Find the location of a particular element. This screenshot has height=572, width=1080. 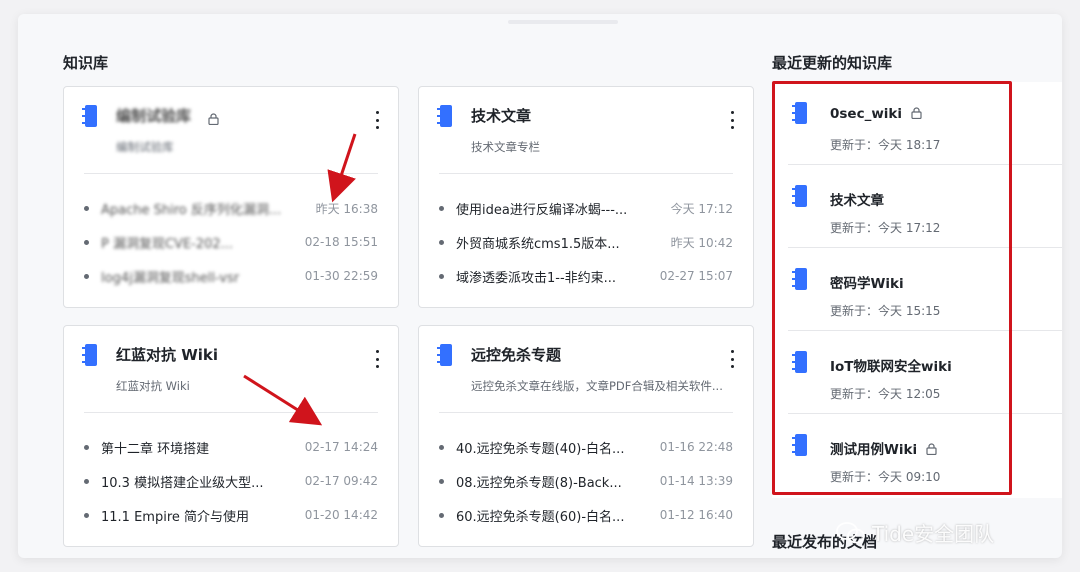

doc-time: 02-17 14:24 is located at coordinates (341, 447).